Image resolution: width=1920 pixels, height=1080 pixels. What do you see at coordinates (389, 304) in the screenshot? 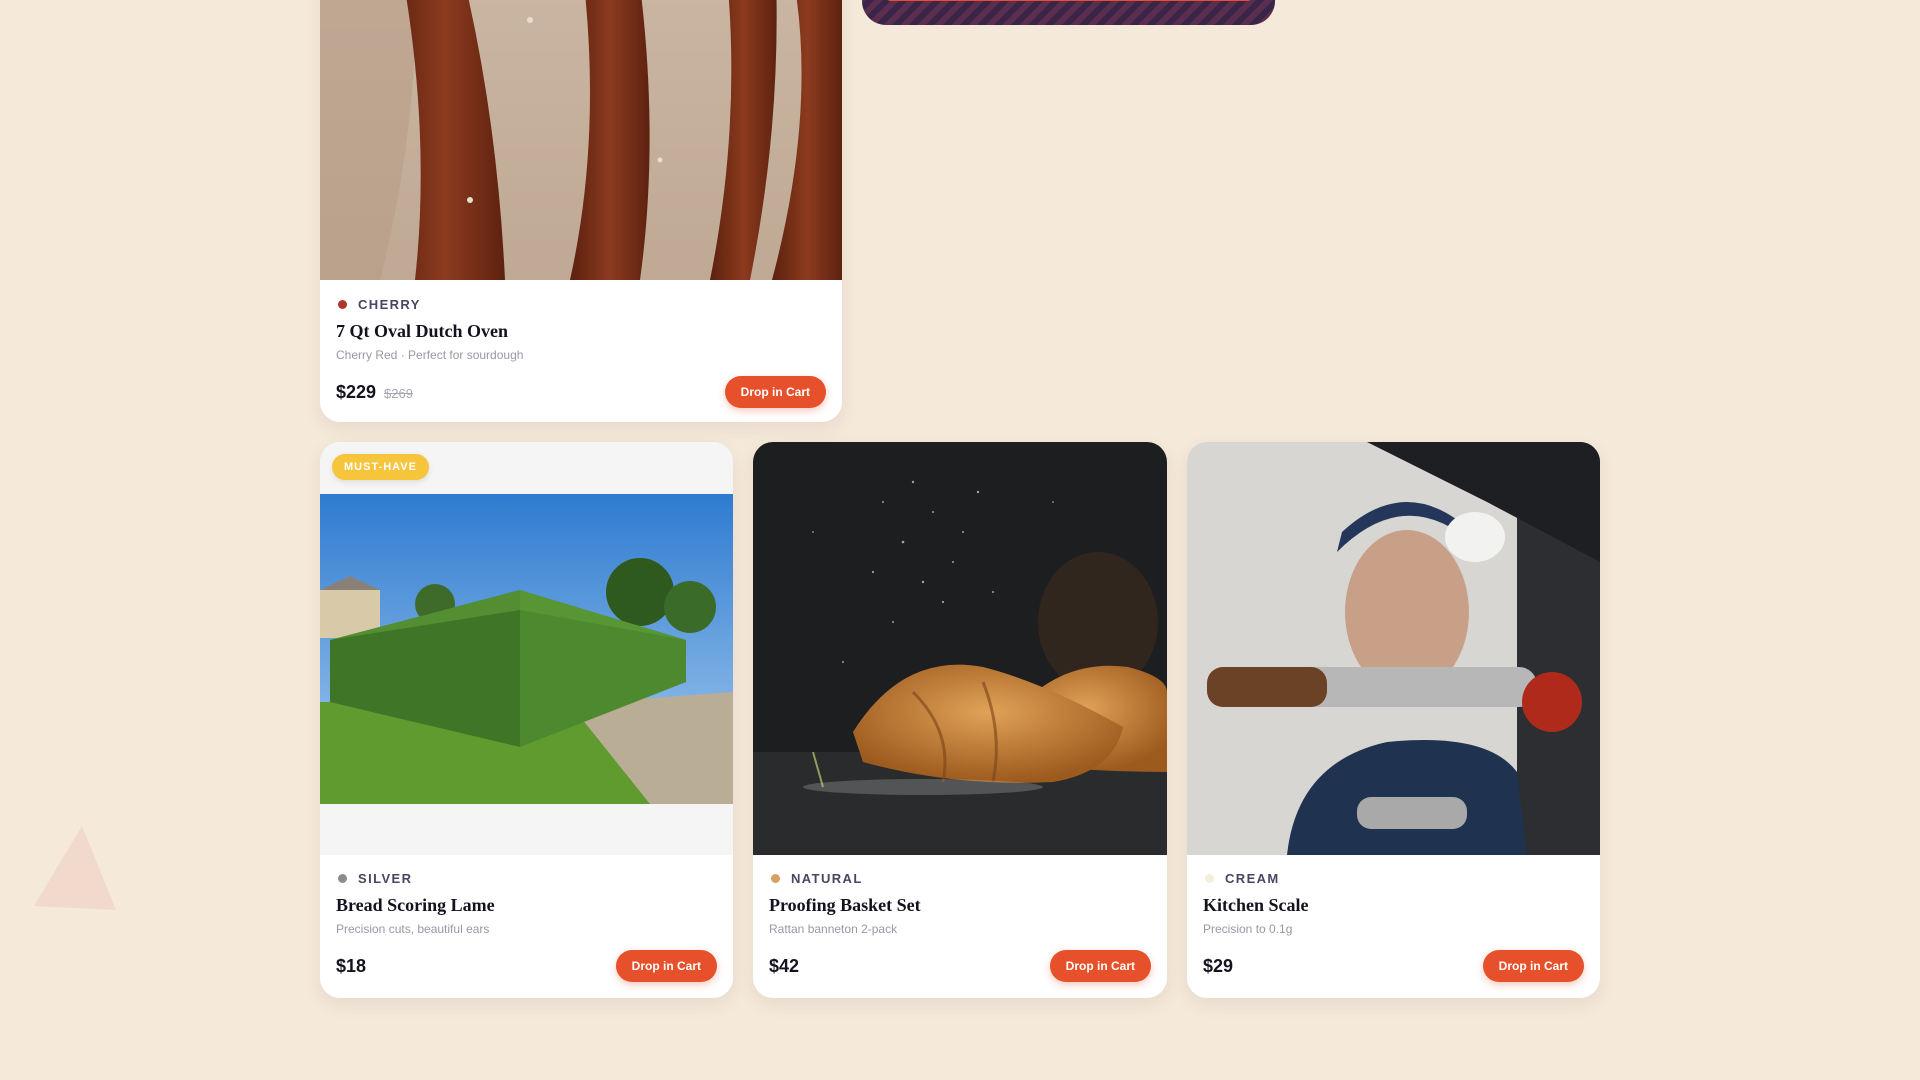
I see `color-name: CHERRY` at bounding box center [389, 304].